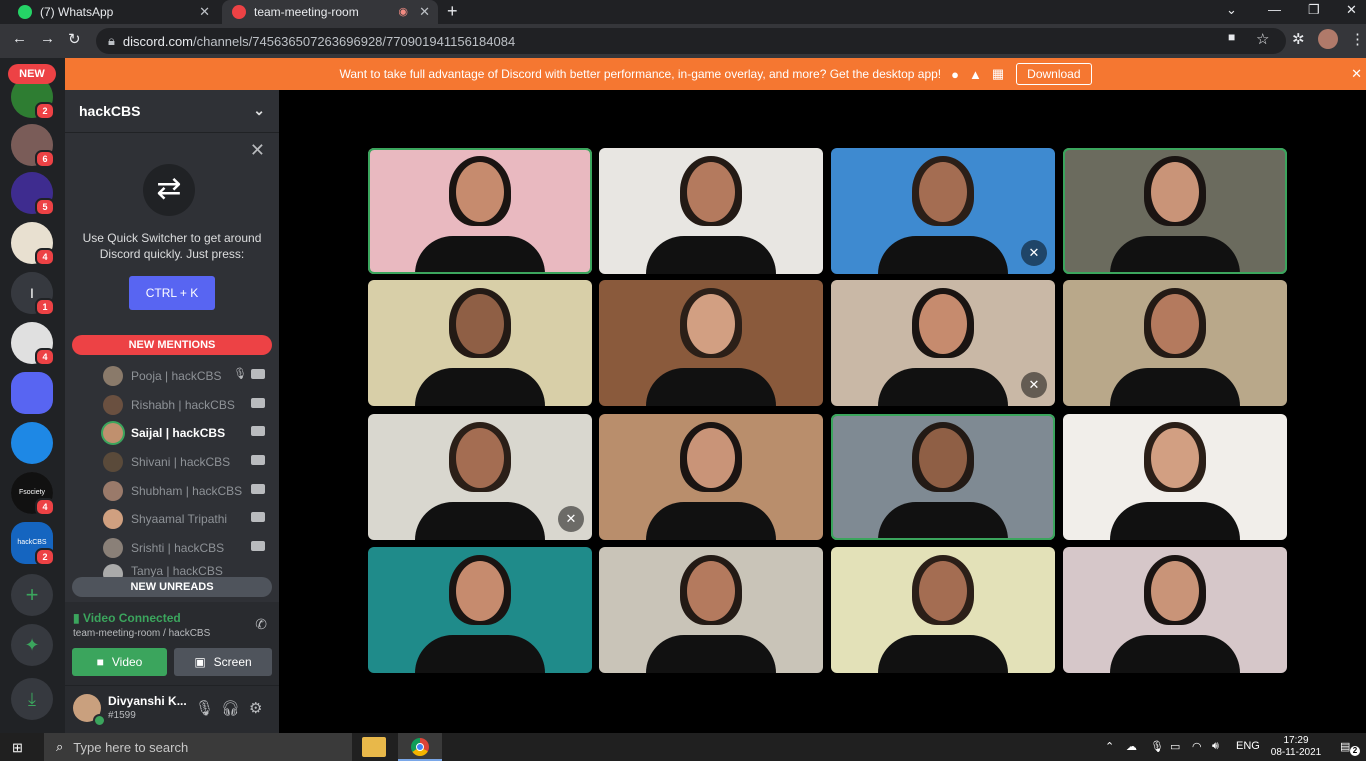 The image size is (1366, 761). I want to click on close-window-icon: ✕, so click(1351, 10).